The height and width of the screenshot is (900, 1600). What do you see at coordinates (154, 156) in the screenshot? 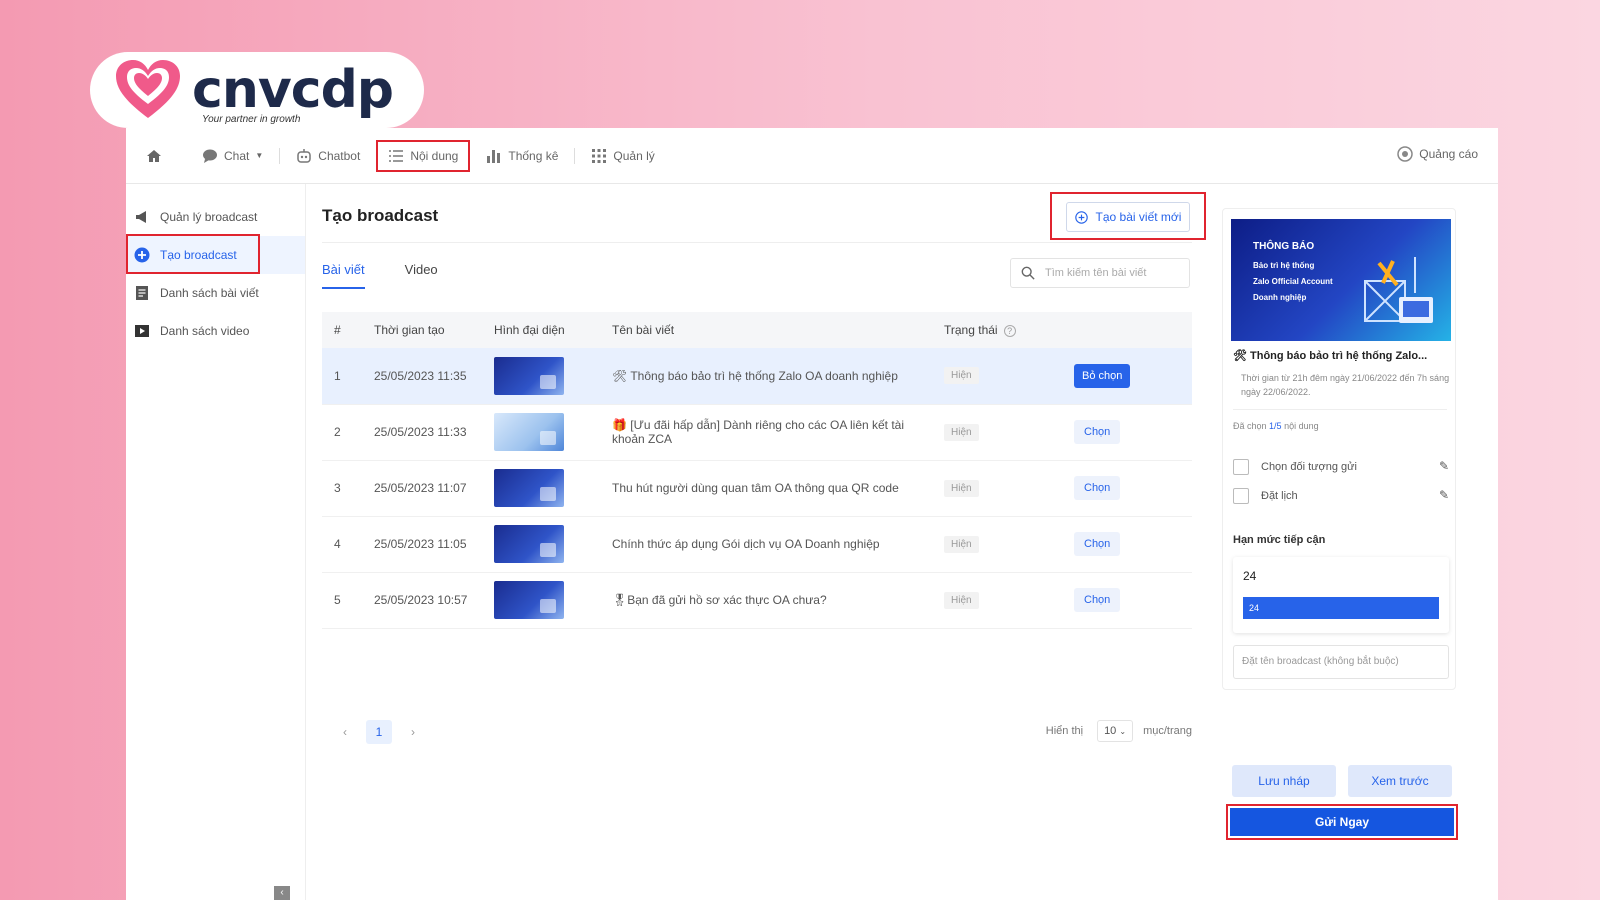
I see `home-icon` at bounding box center [154, 156].